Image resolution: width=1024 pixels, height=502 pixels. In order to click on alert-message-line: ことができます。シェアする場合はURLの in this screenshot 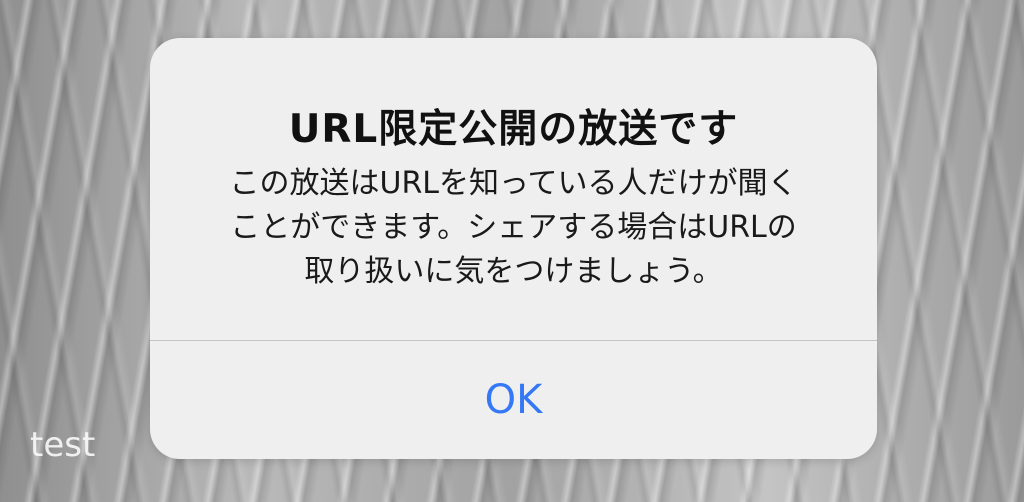, I will do `click(513, 227)`.